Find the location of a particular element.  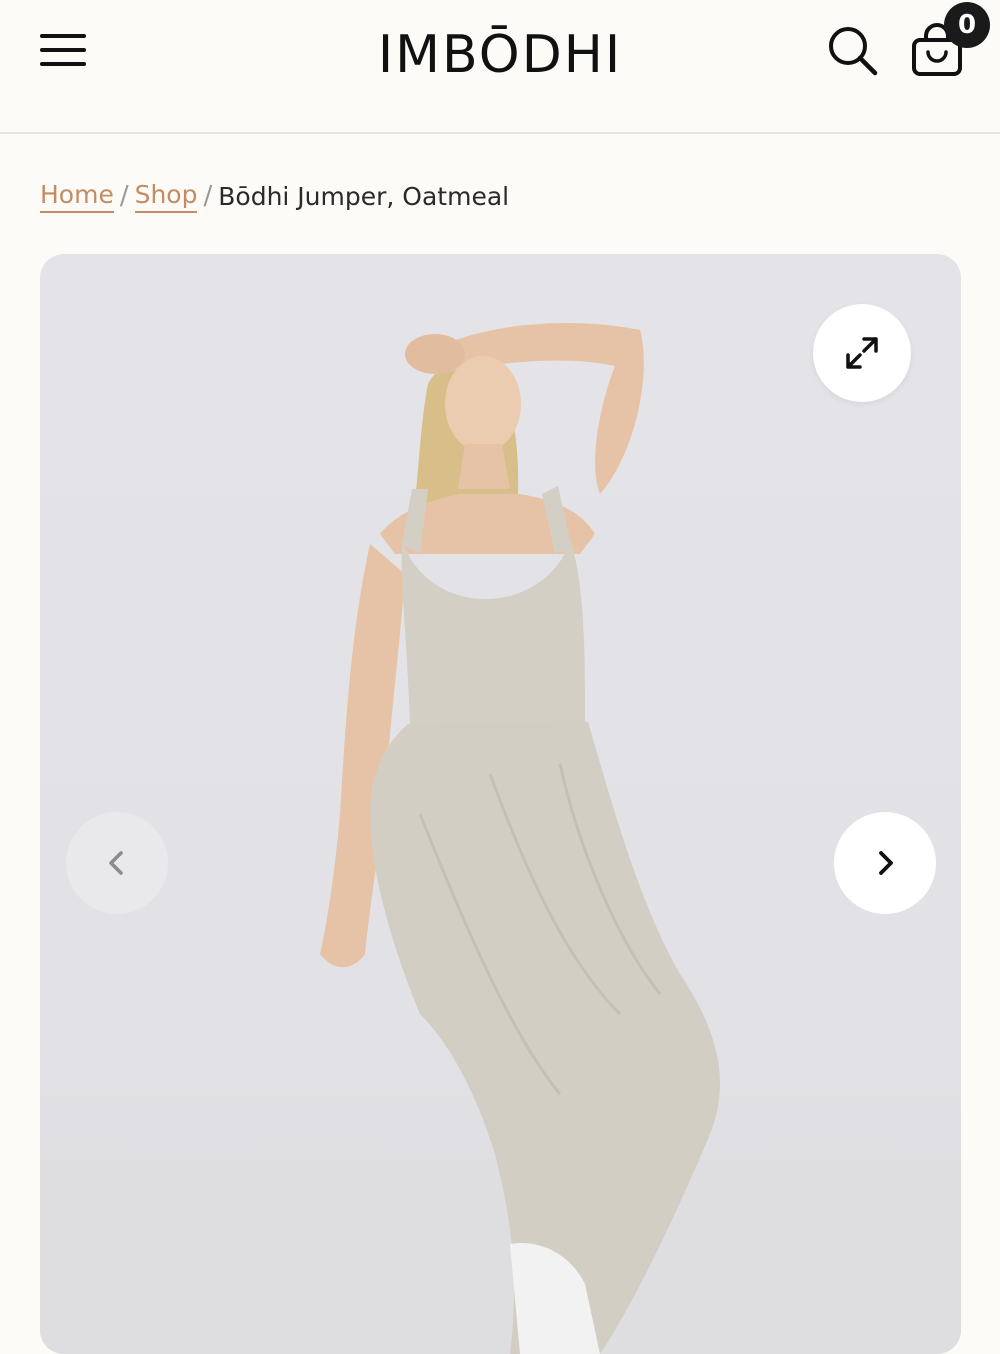

site-logo: IMBŌDHI is located at coordinates (500, 55).